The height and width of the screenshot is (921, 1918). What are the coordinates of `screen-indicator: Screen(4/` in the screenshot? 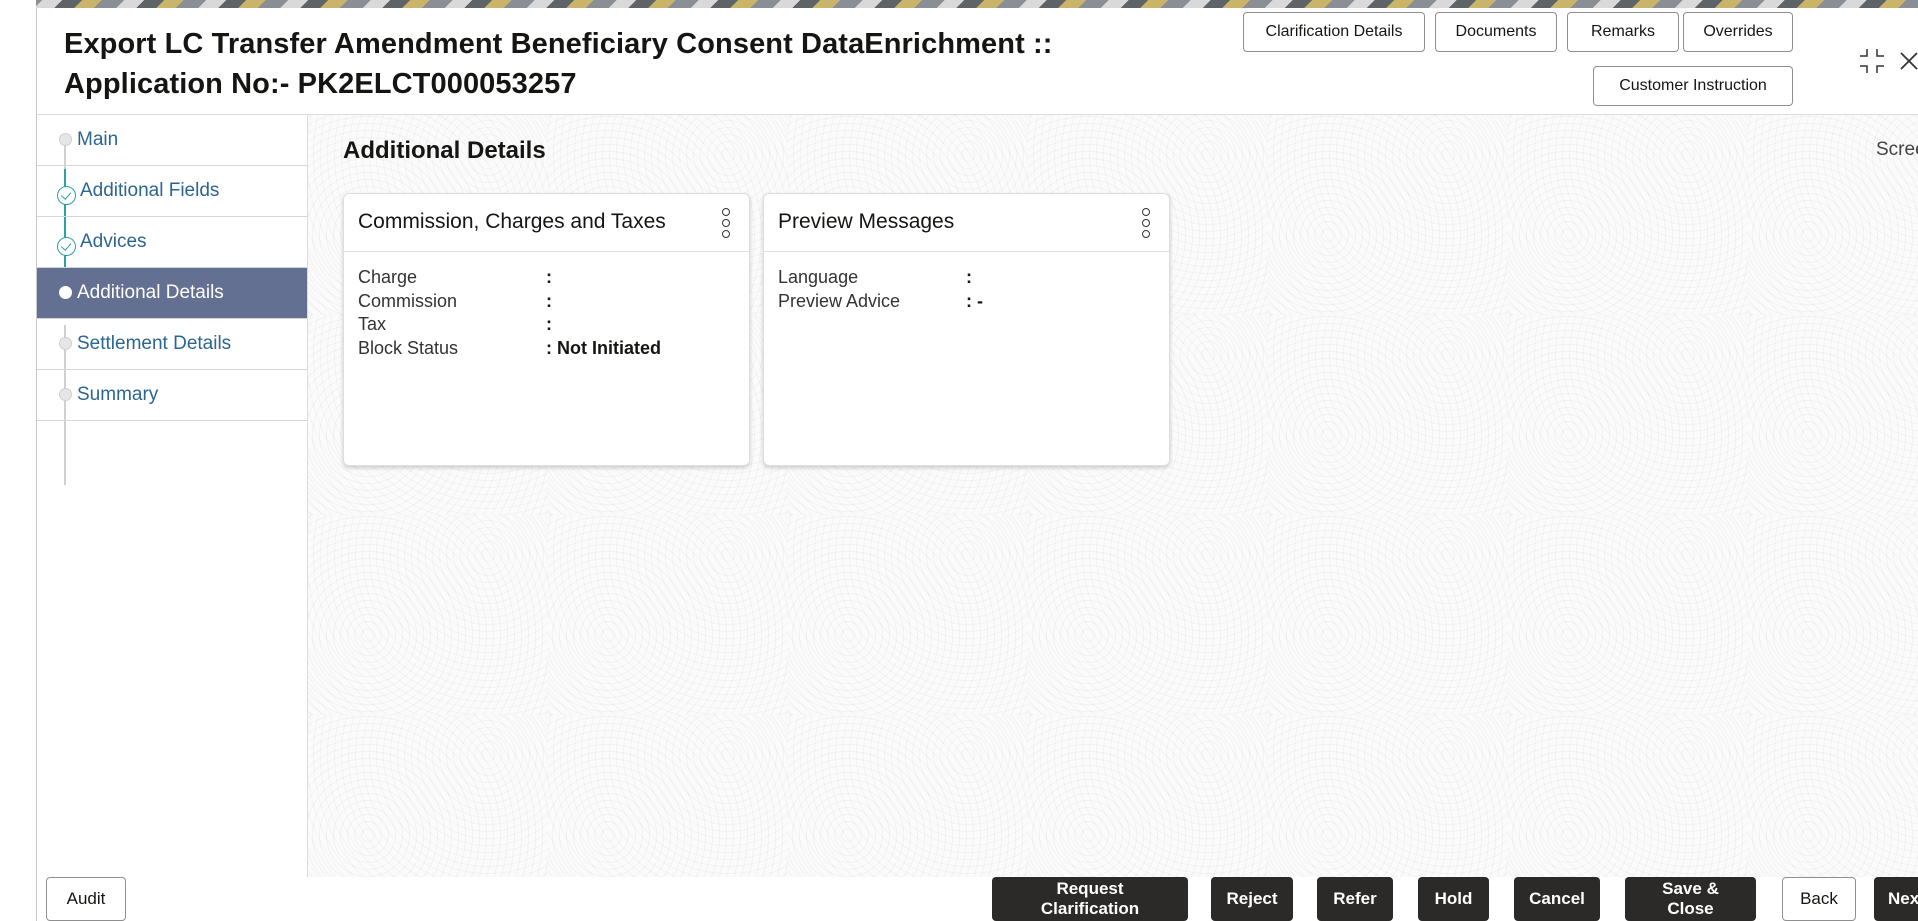 It's located at (1897, 149).